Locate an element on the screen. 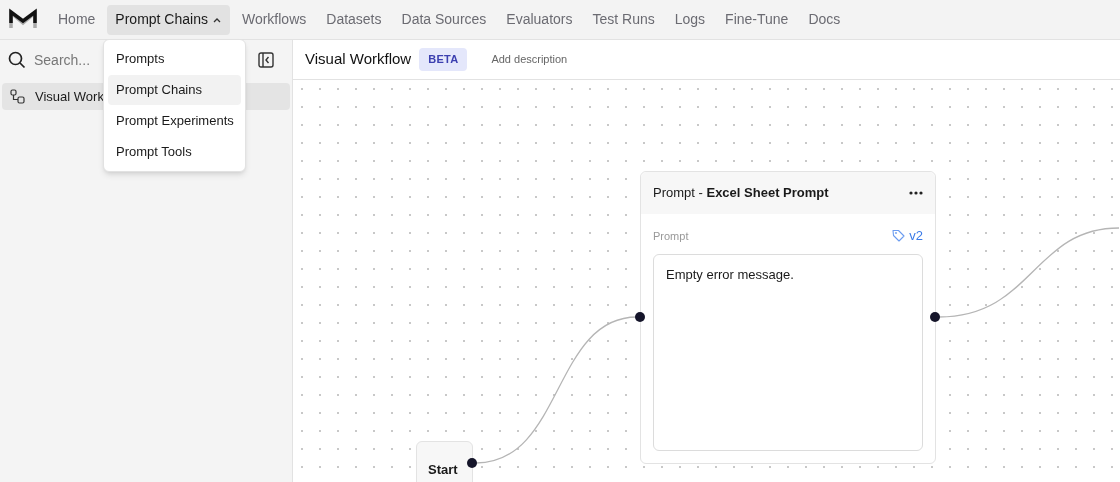 The width and height of the screenshot is (1120, 482). field-label: Prompt is located at coordinates (671, 236).